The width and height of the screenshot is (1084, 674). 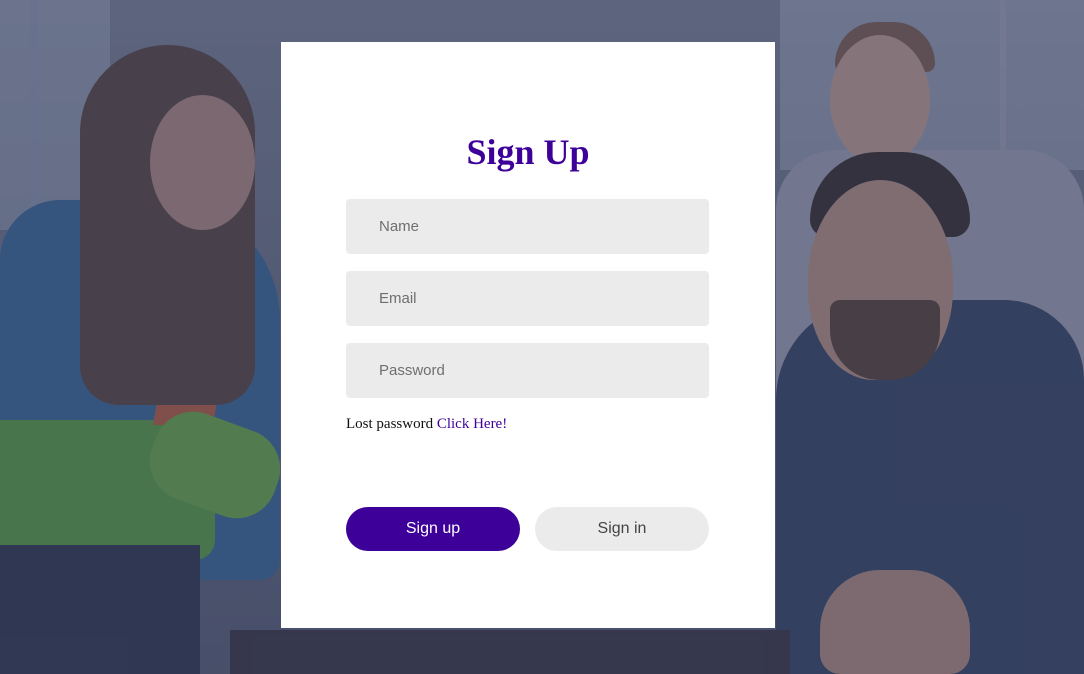 I want to click on page-title: Sign Up, so click(x=528, y=152).